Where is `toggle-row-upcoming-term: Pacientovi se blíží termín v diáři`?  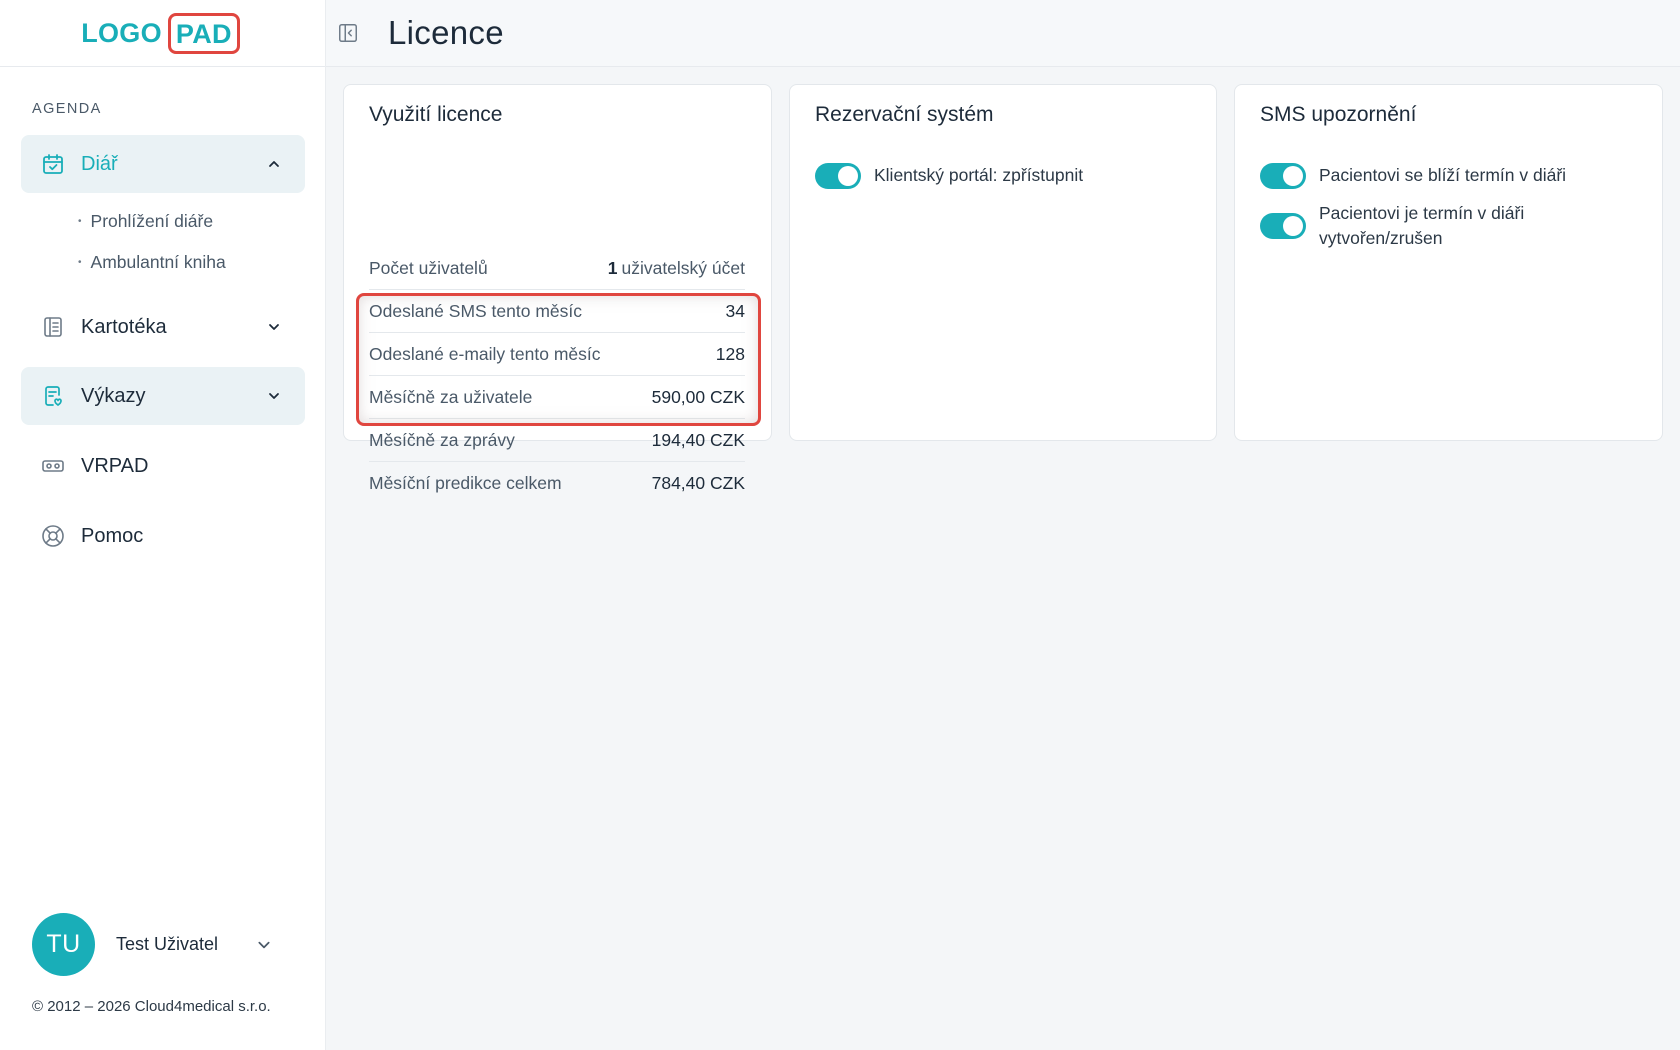
toggle-row-upcoming-term: Pacientovi se blíží termín v diáři is located at coordinates (1454, 176).